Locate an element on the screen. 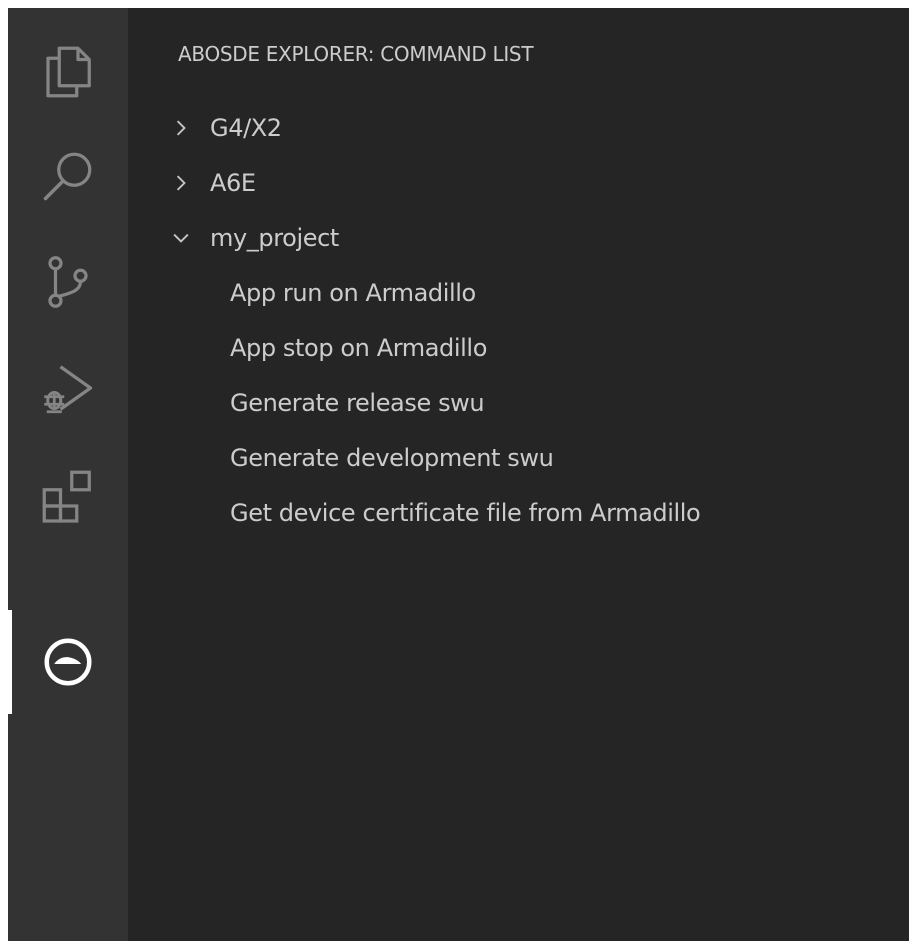 This screenshot has width=909, height=941. command-app-stop: App stop on Armadillo is located at coordinates (518, 348).